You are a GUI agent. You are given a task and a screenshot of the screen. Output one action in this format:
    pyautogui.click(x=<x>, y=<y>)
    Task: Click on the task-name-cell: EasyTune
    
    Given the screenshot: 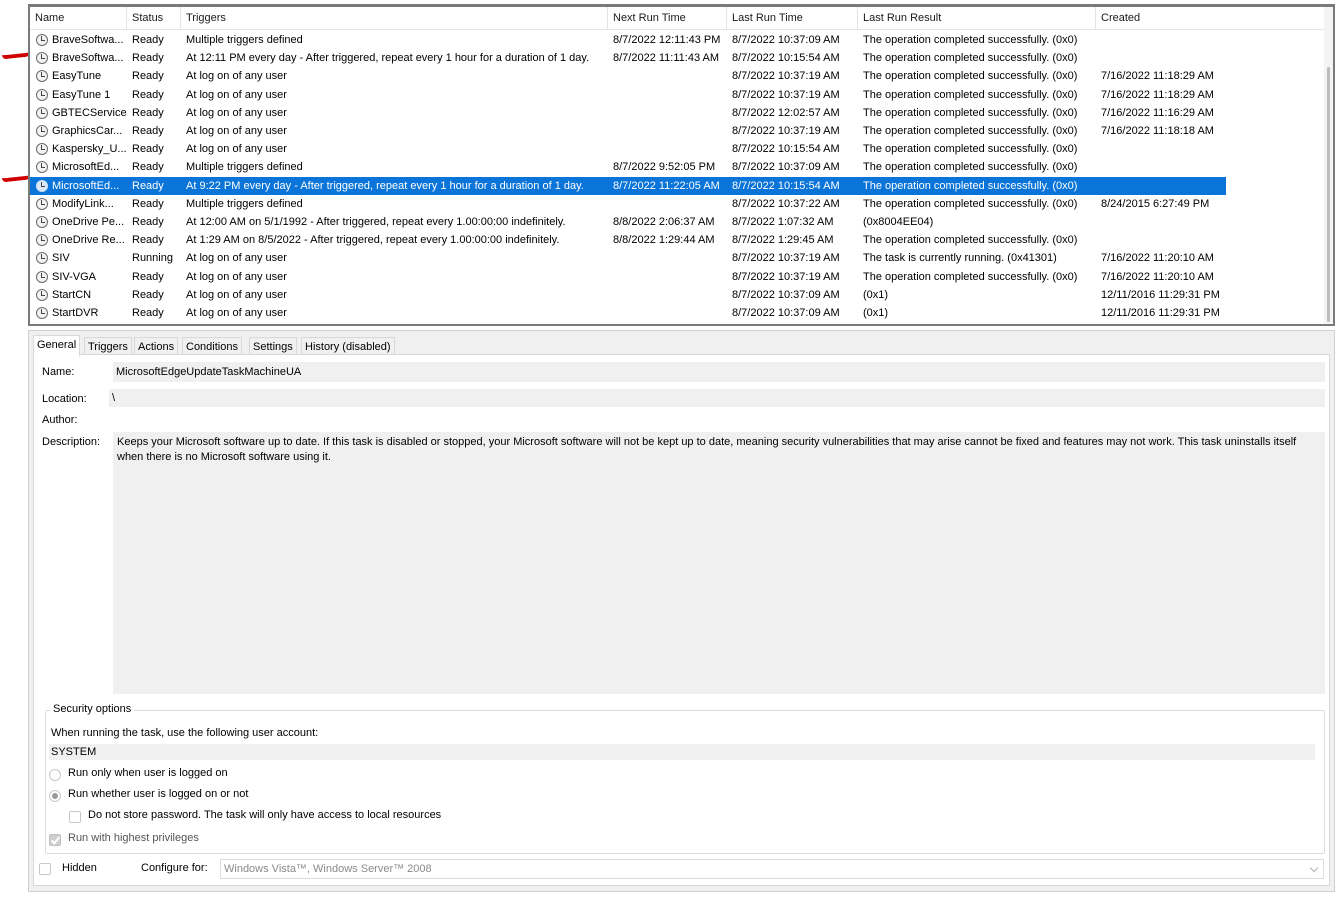 What is the action you would take?
    pyautogui.click(x=77, y=76)
    